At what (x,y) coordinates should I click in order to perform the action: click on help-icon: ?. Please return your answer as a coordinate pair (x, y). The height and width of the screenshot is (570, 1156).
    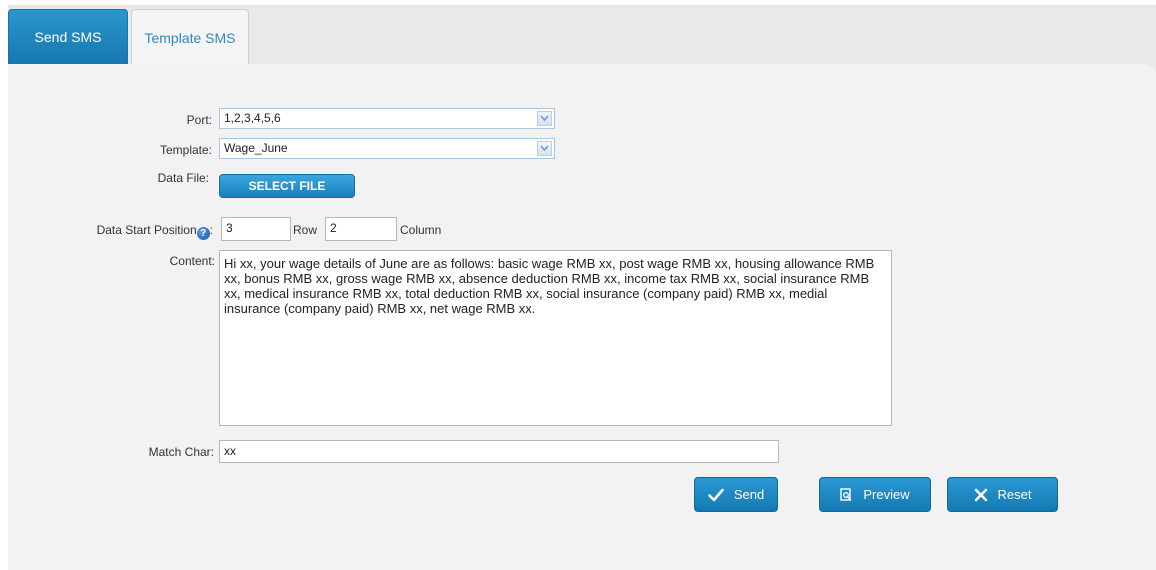
    Looking at the image, I should click on (203, 233).